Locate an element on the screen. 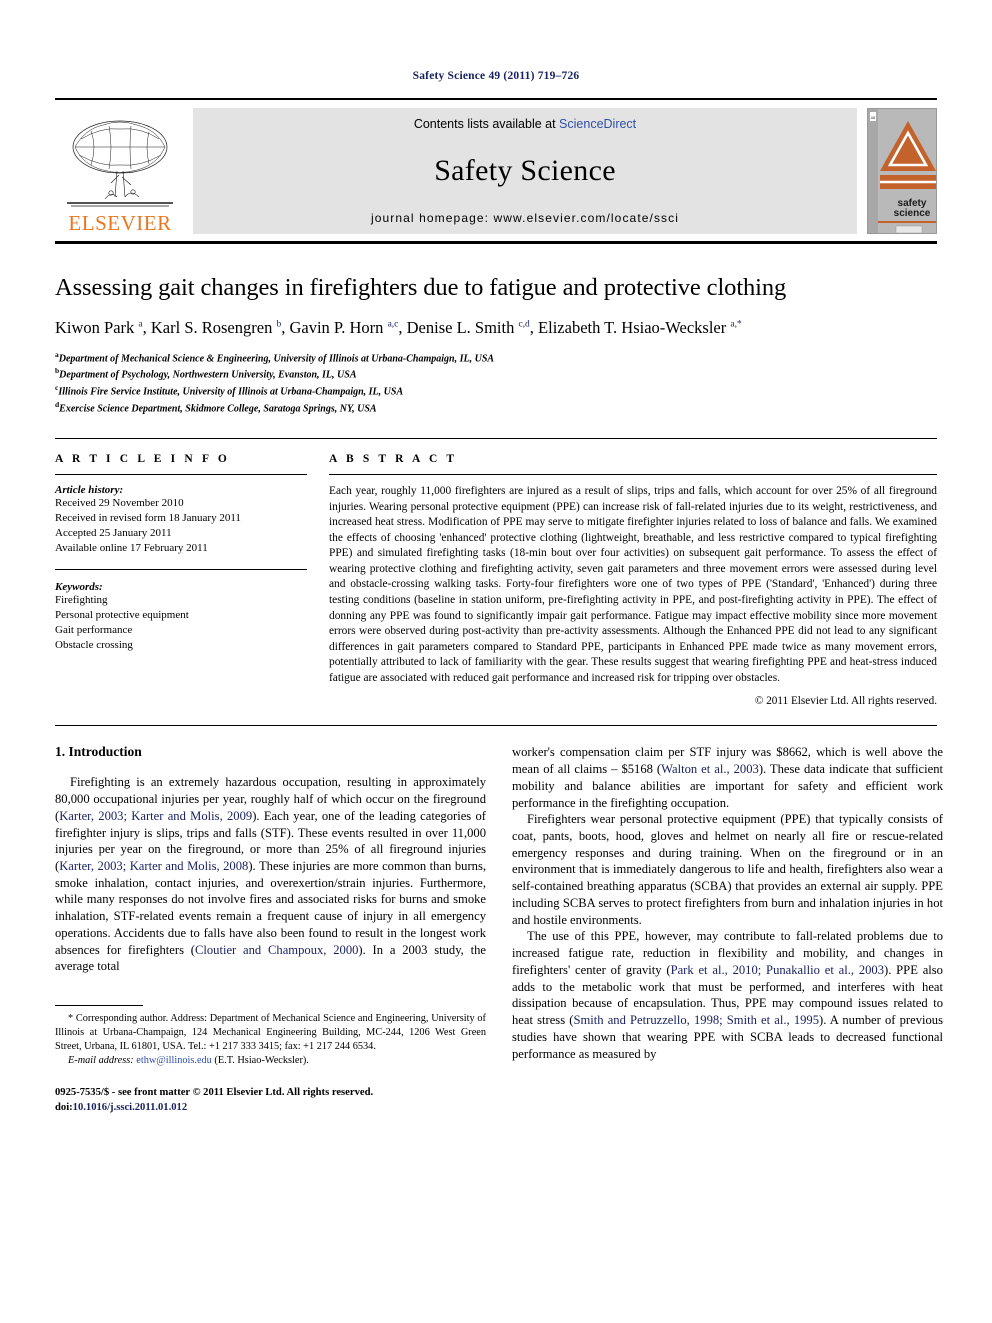 This screenshot has width=992, height=1323. article-info-rule is located at coordinates (181, 475).